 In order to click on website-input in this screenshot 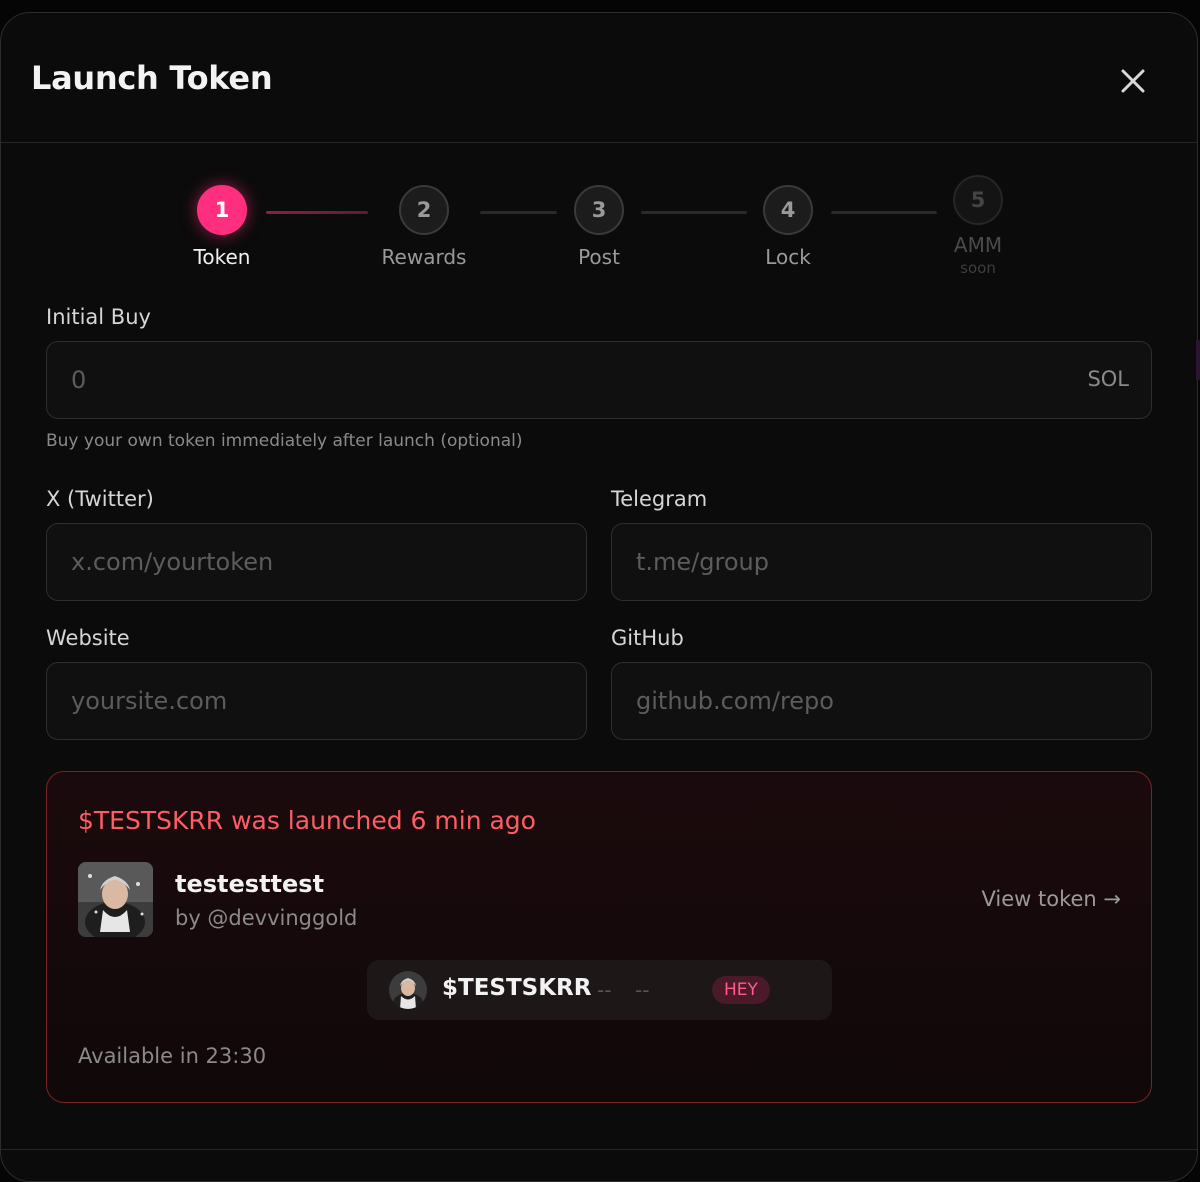, I will do `click(316, 701)`.